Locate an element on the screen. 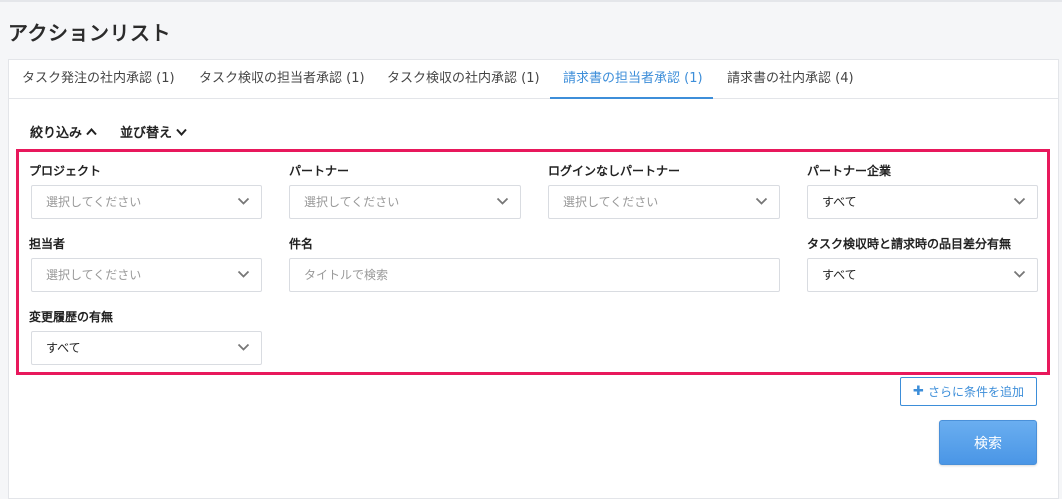 The image size is (1062, 499). sort-toggle: 並び替え is located at coordinates (153, 131).